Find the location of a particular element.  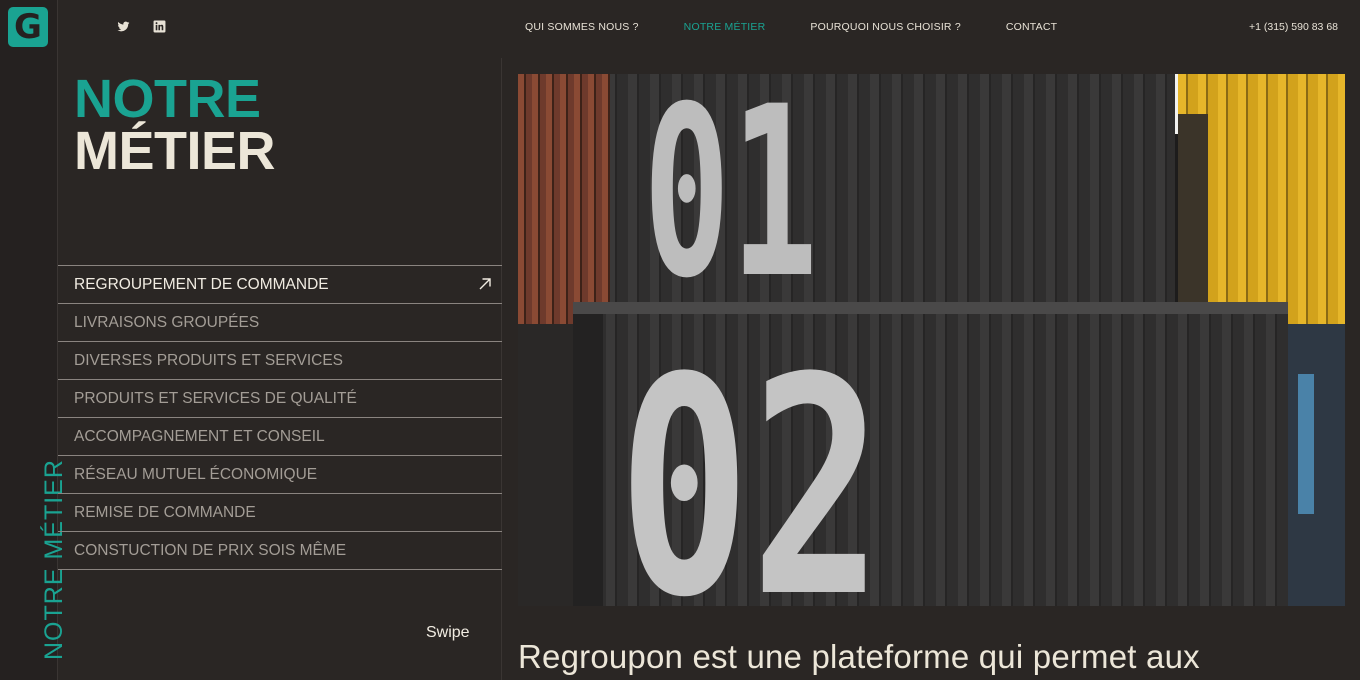

menu-item-label: REGROUPEMENT DE COMMANDE is located at coordinates (201, 284).